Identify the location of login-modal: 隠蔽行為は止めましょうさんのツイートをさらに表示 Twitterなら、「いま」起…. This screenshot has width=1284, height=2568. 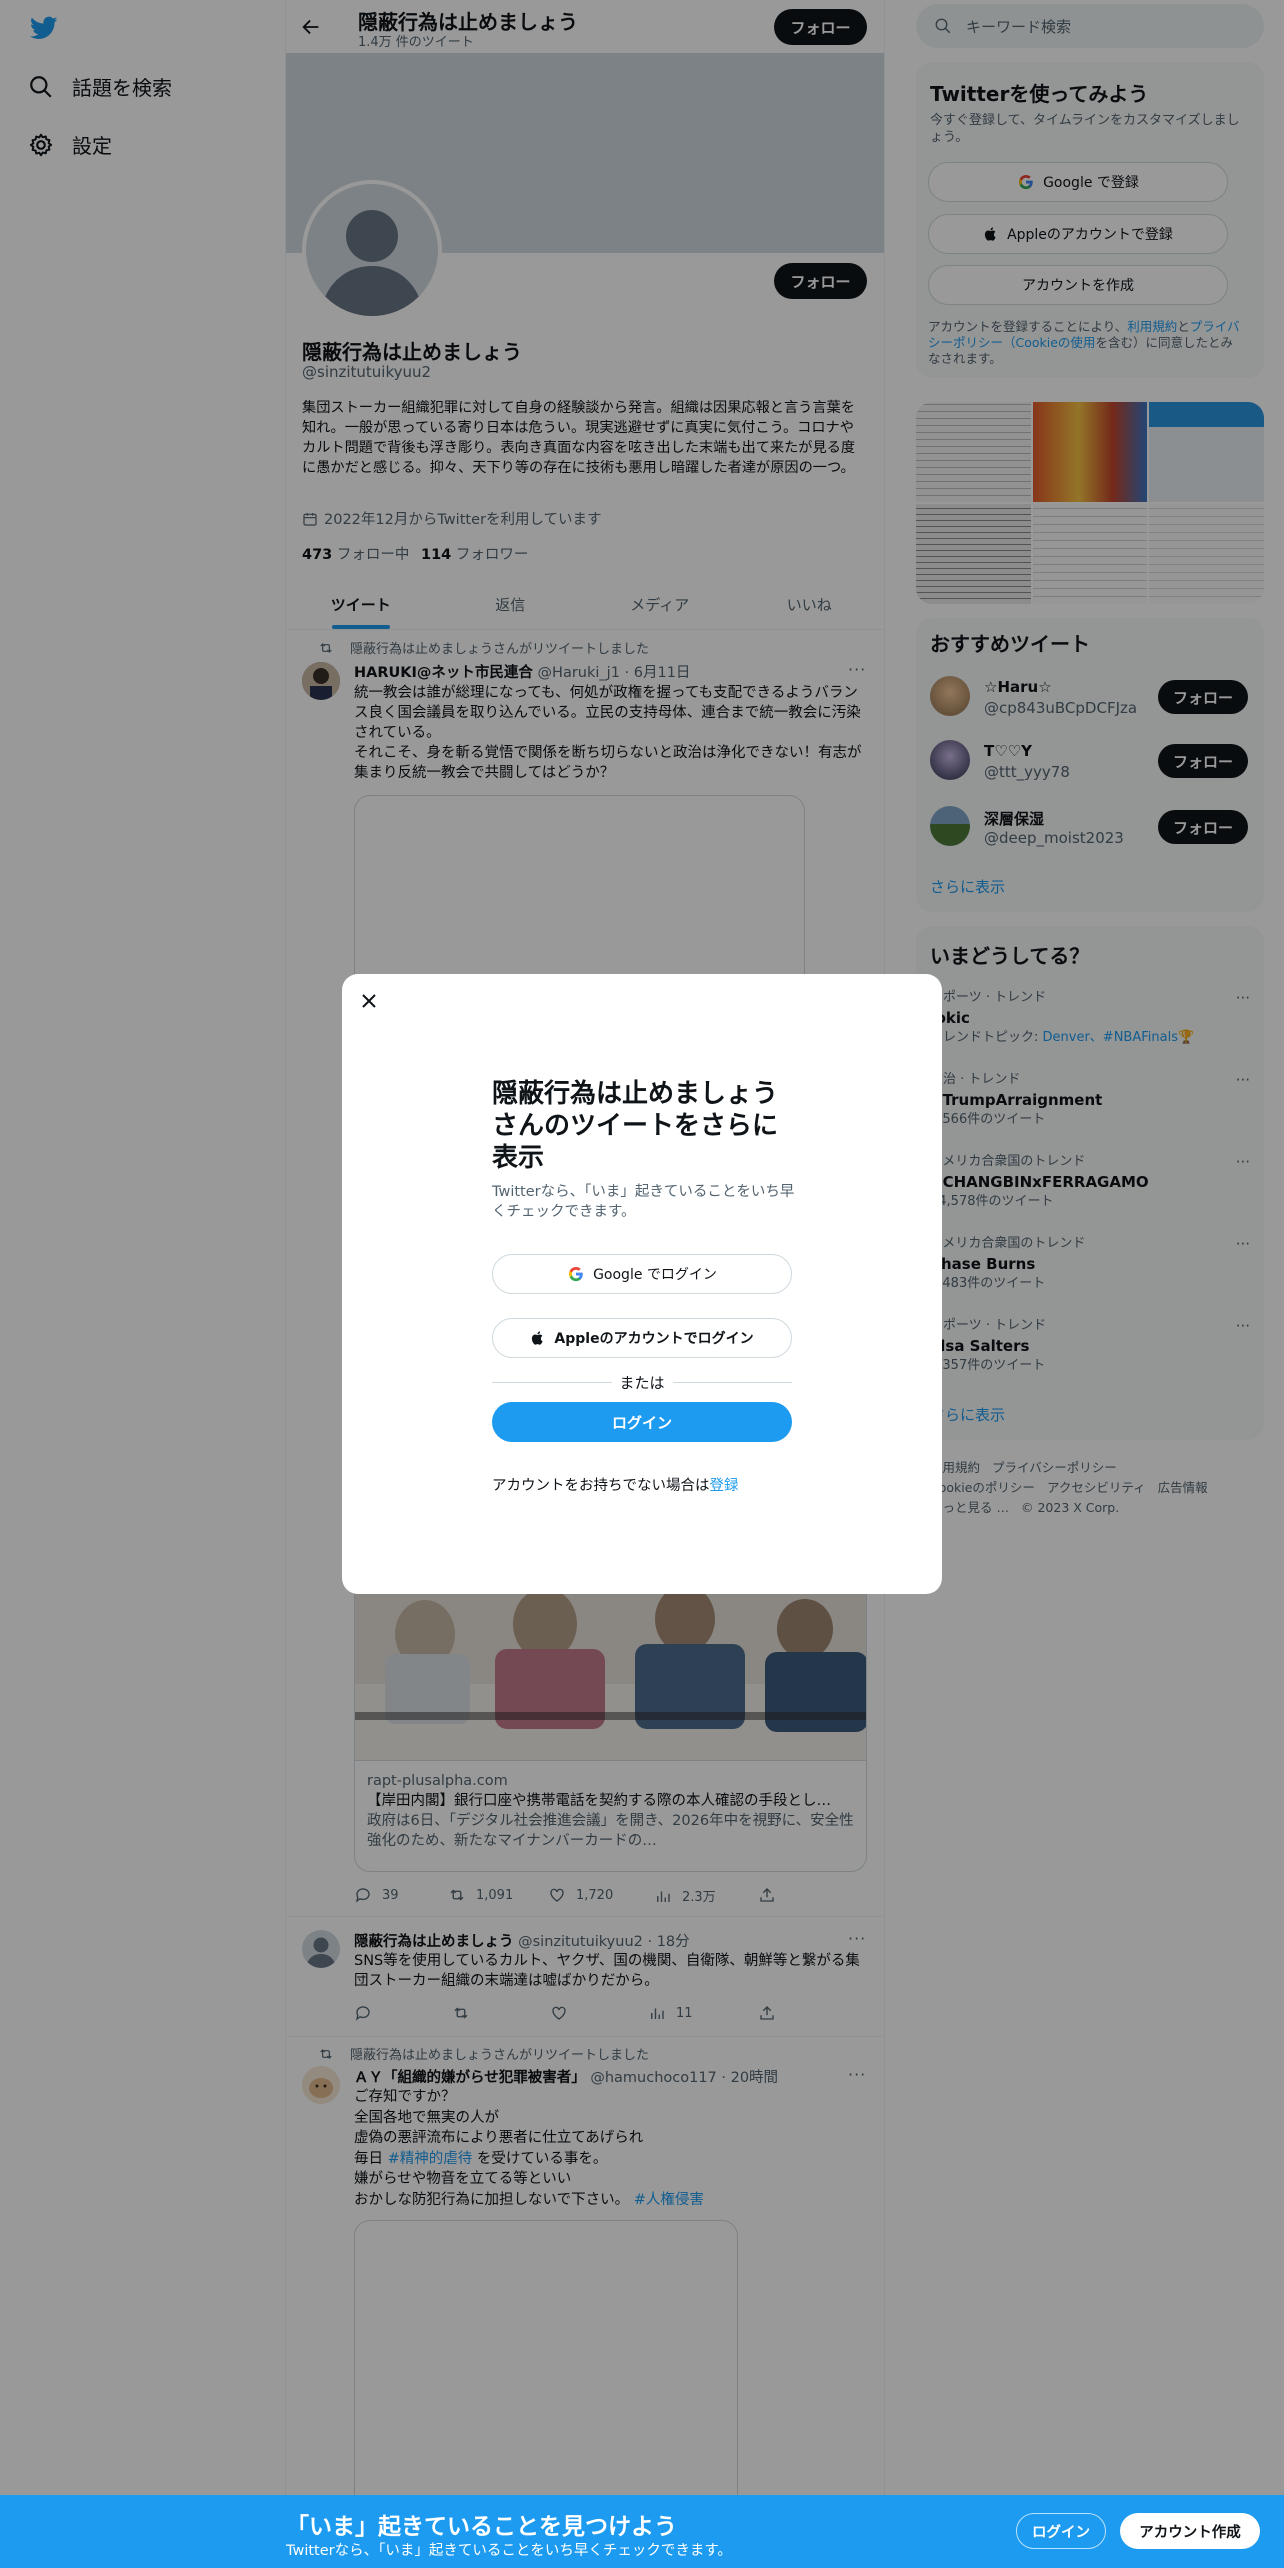
(642, 1284).